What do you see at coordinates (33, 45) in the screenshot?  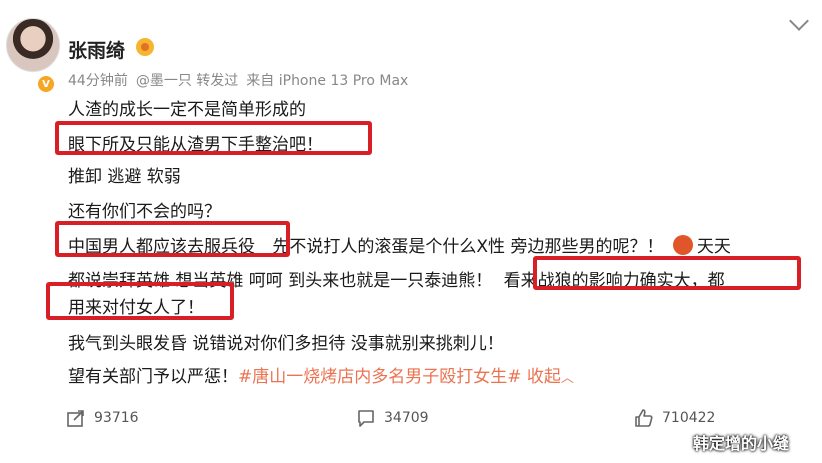 I see `avatar` at bounding box center [33, 45].